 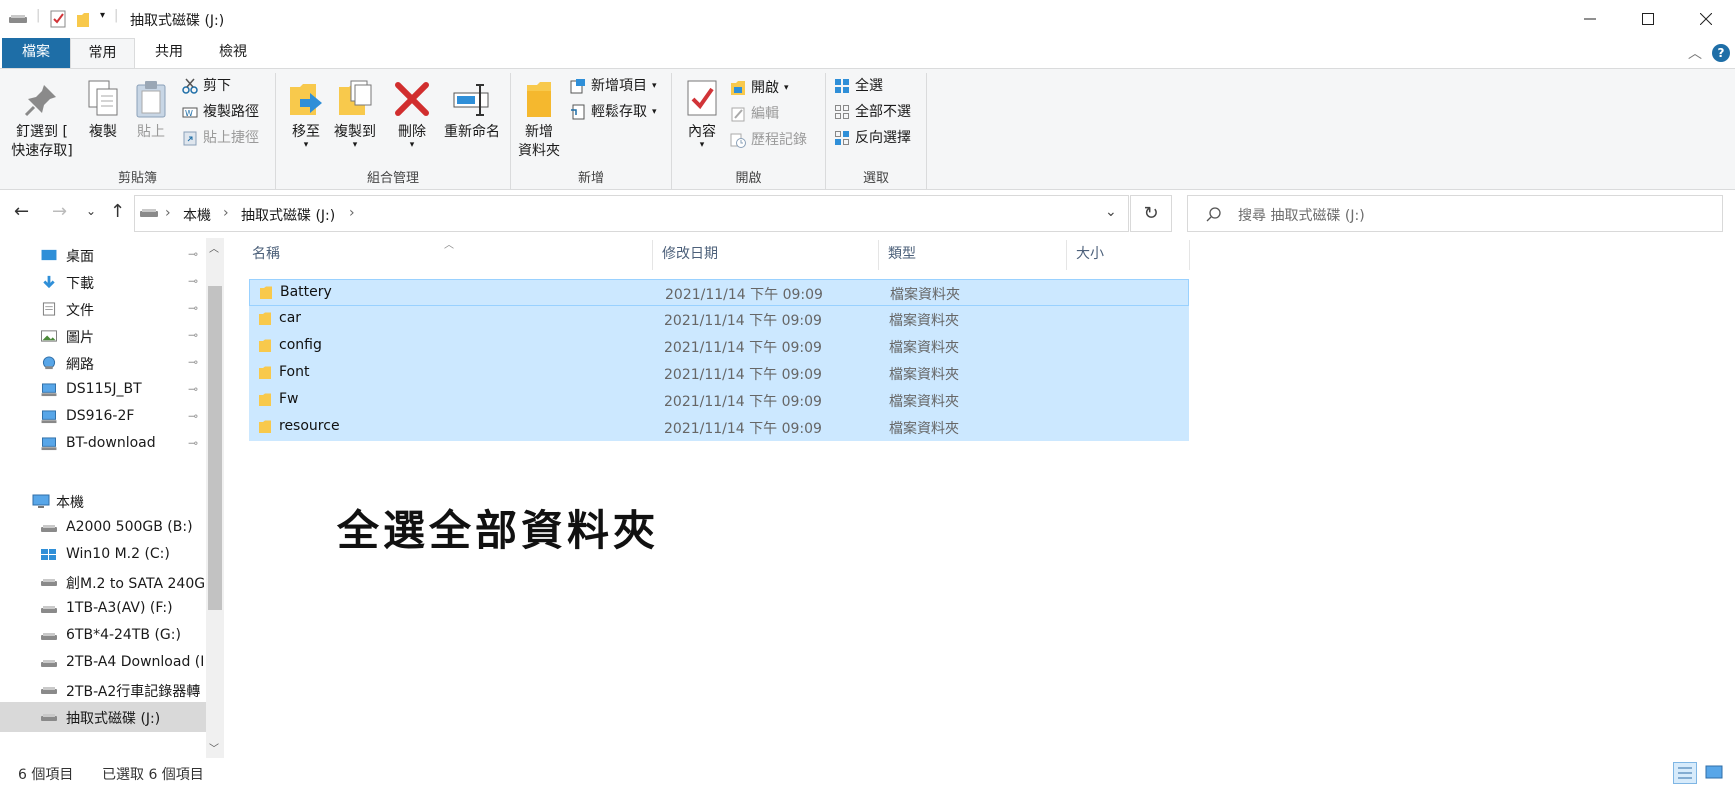 I want to click on move-to-button: 移至 ▾, so click(x=306, y=114).